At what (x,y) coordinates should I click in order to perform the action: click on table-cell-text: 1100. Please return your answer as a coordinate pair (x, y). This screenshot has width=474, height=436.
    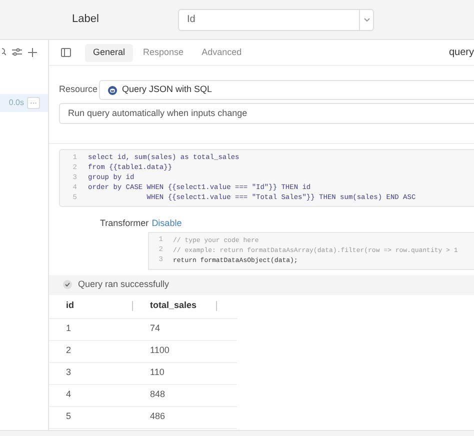
    Looking at the image, I should click on (159, 351).